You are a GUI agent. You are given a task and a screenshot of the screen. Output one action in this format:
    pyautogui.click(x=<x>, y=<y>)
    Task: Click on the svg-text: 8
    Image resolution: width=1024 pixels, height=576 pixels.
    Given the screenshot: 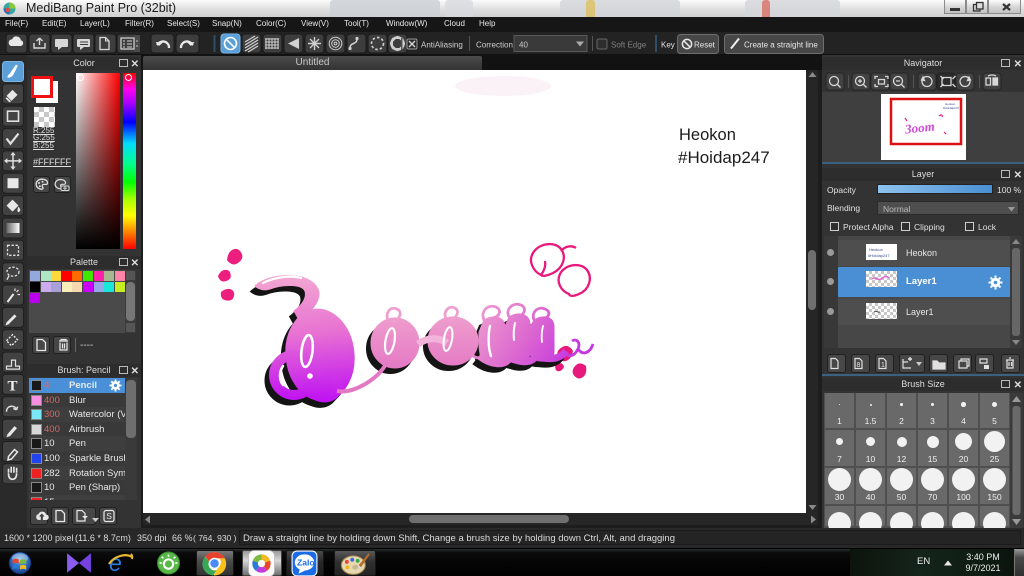 What is the action you would take?
    pyautogui.click(x=859, y=365)
    